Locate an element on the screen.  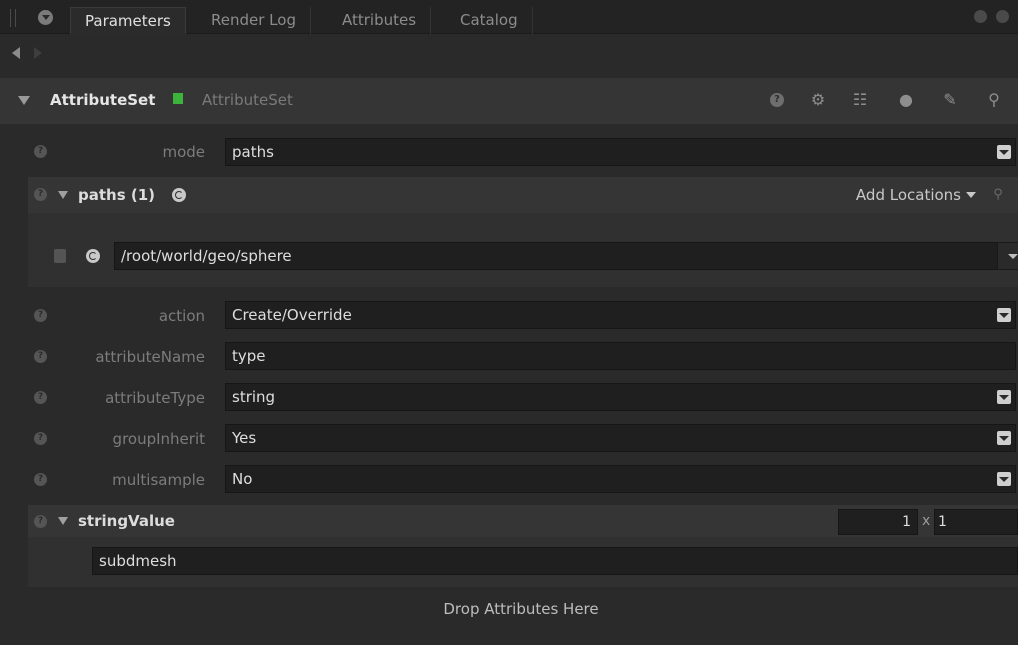
panel-menu-icon is located at coordinates (45, 17).